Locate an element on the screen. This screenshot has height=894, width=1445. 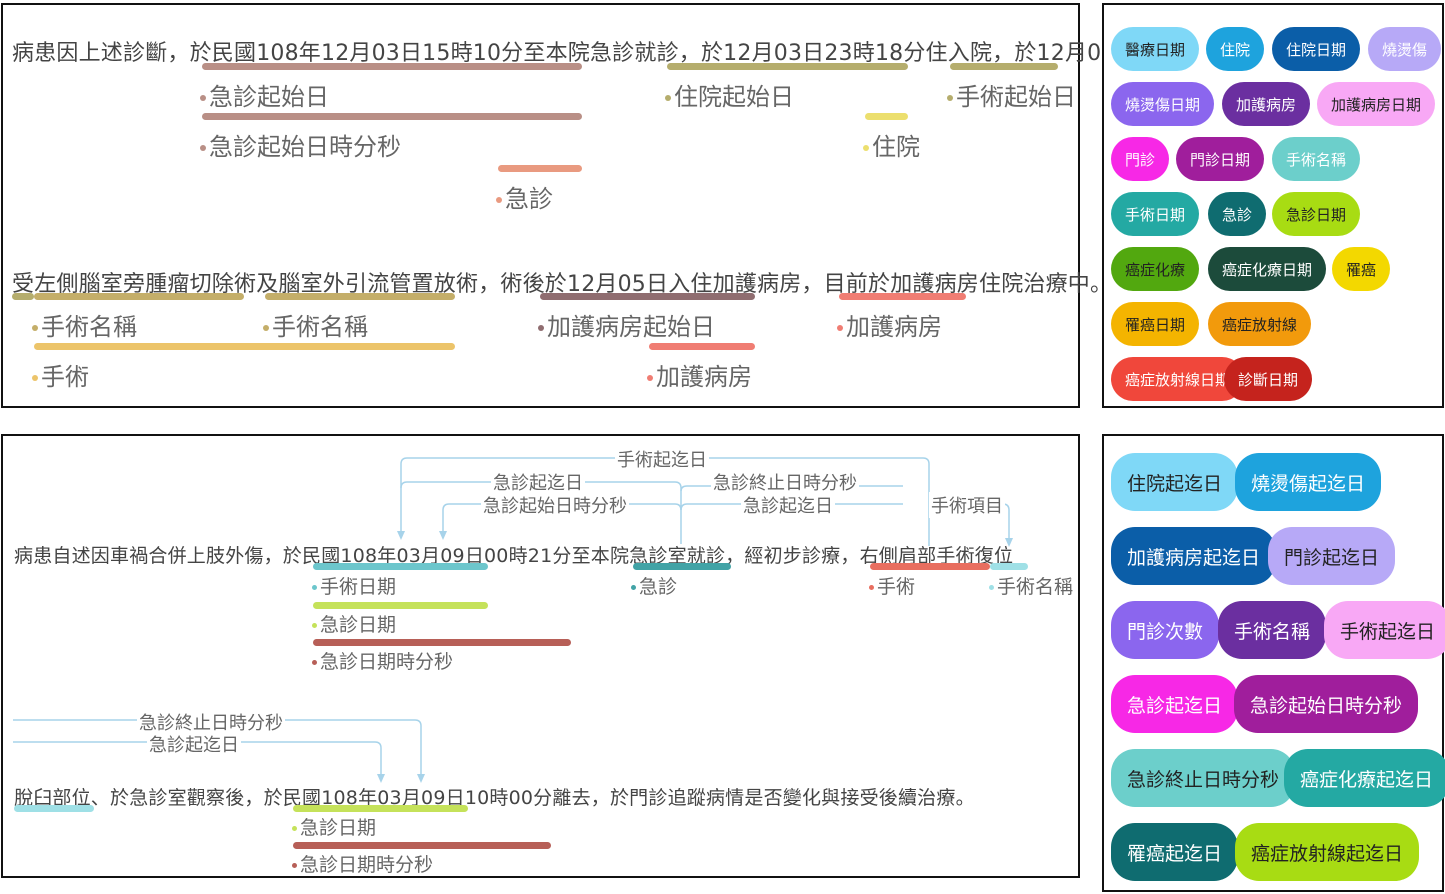
legend-tag: 罹癌日期 is located at coordinates (1155, 324).